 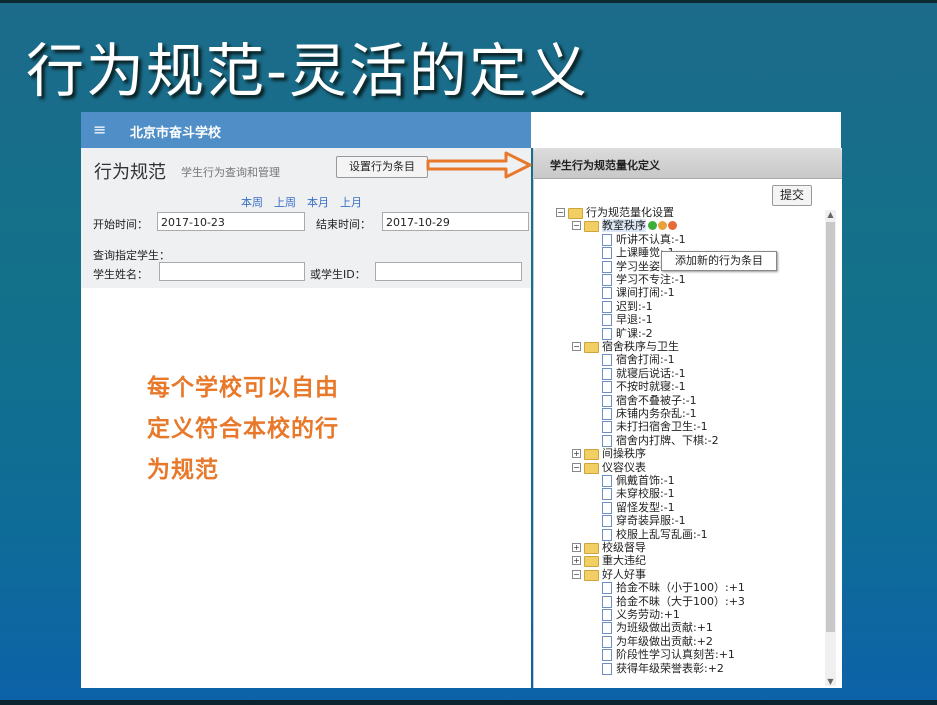 I want to click on slide-top-border, so click(x=468, y=1).